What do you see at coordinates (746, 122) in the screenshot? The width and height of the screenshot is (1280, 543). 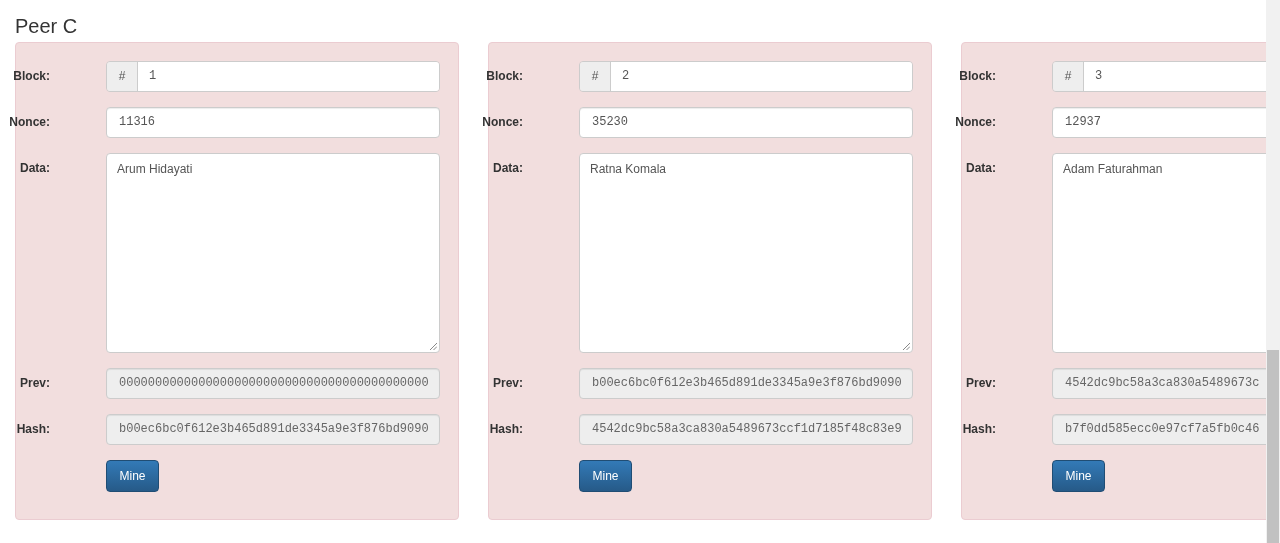 I see `nonce-field: 35230` at bounding box center [746, 122].